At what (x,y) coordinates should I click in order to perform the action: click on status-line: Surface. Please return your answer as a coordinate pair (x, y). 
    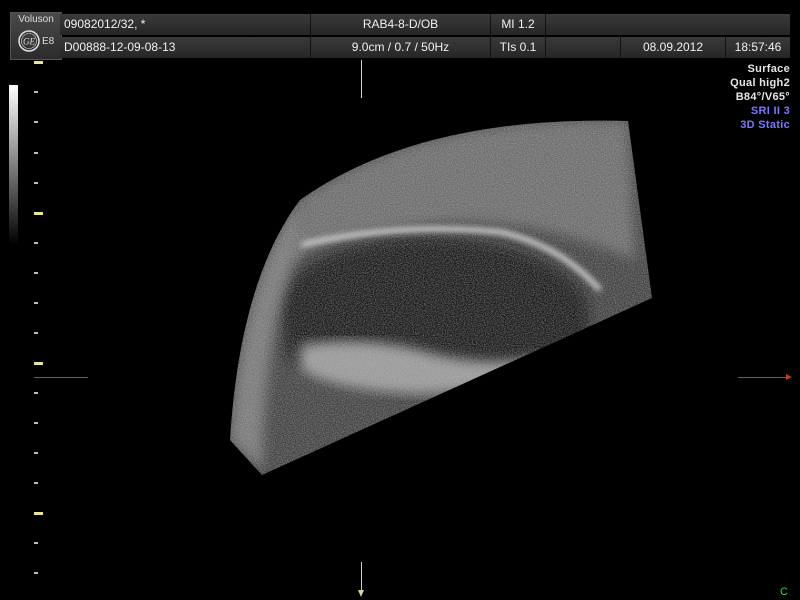
    Looking at the image, I should click on (768, 69).